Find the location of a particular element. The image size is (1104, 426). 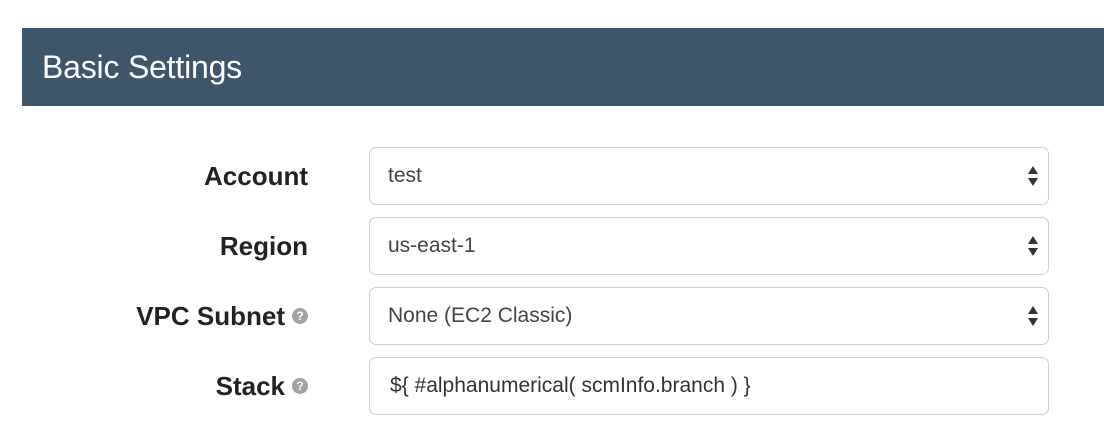

vpc-subnet-label-wrap: VPC Subnet ? is located at coordinates (222, 316).